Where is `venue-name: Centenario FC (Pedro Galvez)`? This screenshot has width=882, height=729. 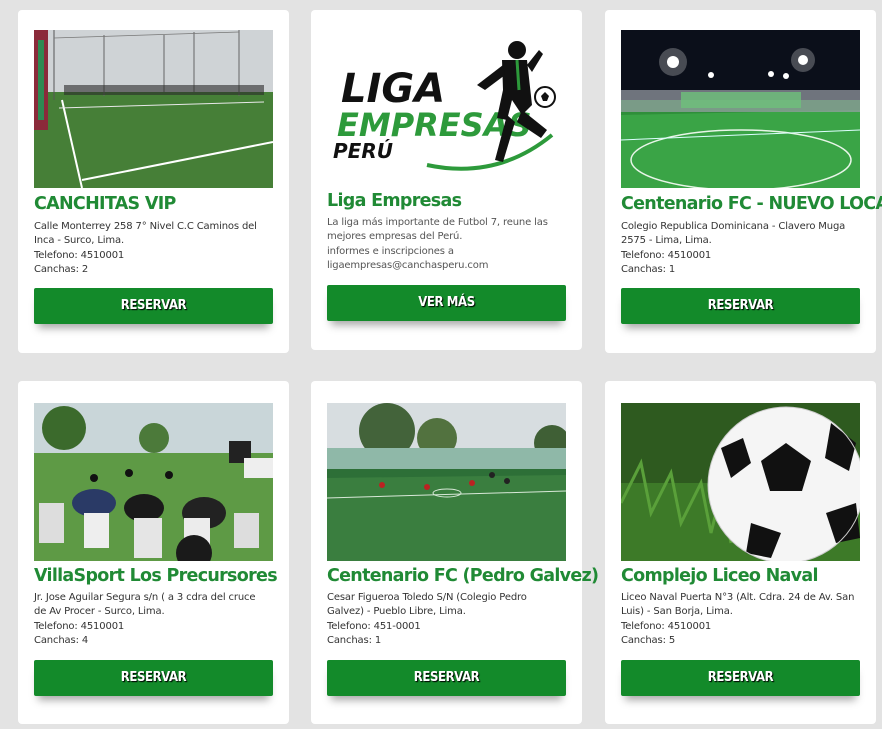 venue-name: Centenario FC (Pedro Galvez) is located at coordinates (463, 576).